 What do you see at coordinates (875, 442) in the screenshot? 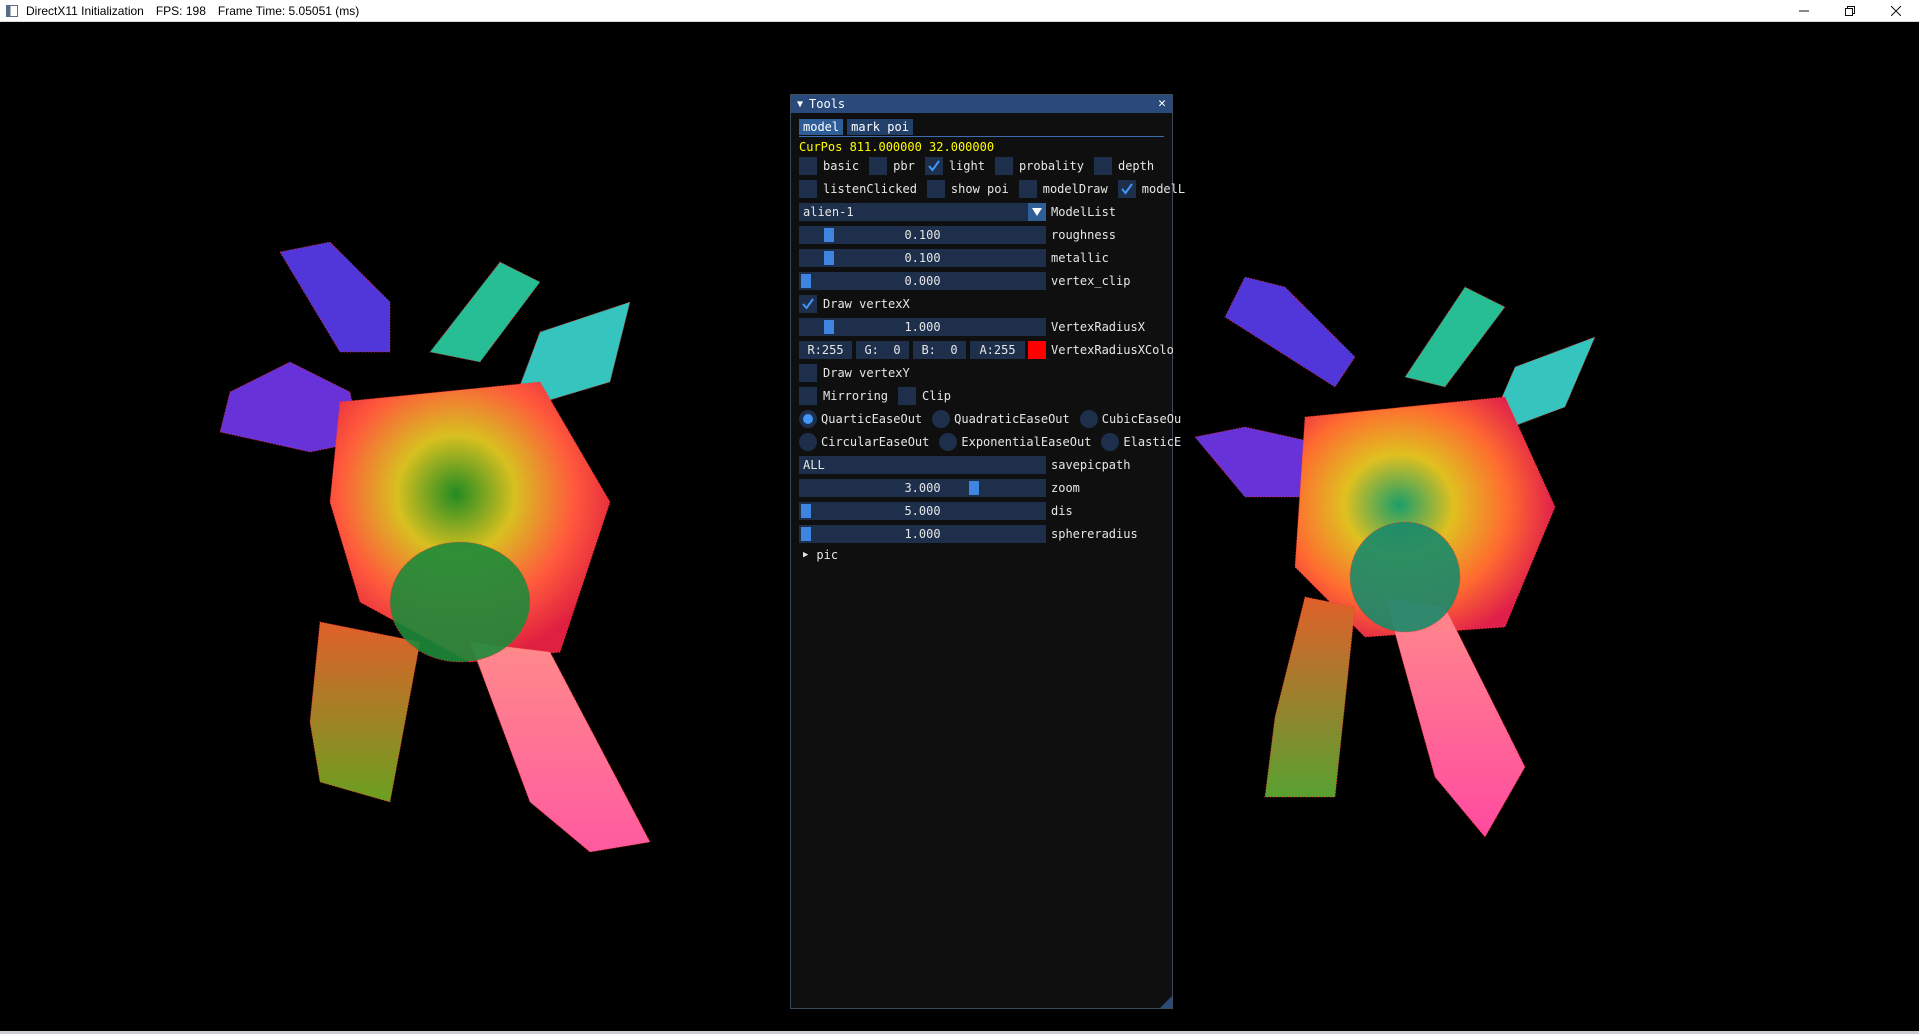
I see `radio-label: CircularEaseOut` at bounding box center [875, 442].